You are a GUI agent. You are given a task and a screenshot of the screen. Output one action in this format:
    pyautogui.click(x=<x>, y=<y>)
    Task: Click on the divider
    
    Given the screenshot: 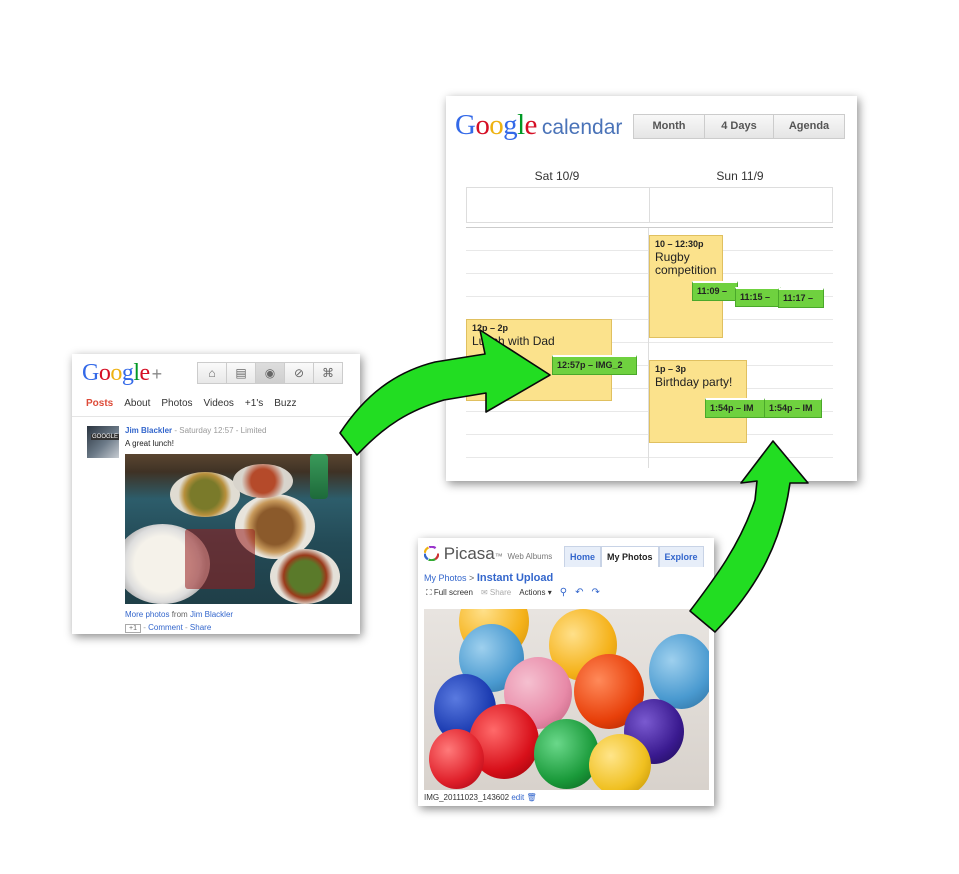 What is the action you would take?
    pyautogui.click(x=216, y=416)
    